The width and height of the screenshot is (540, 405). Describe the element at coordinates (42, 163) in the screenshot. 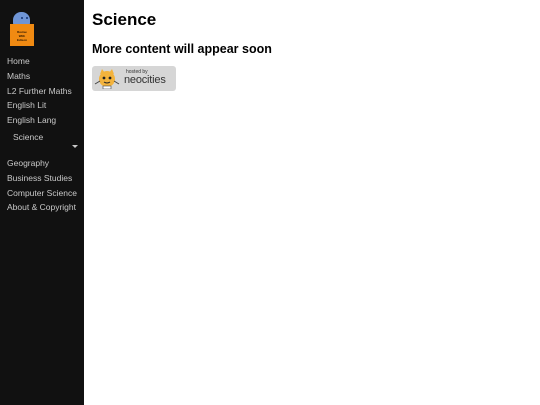

I see `nav-link-geography: Geography` at that location.